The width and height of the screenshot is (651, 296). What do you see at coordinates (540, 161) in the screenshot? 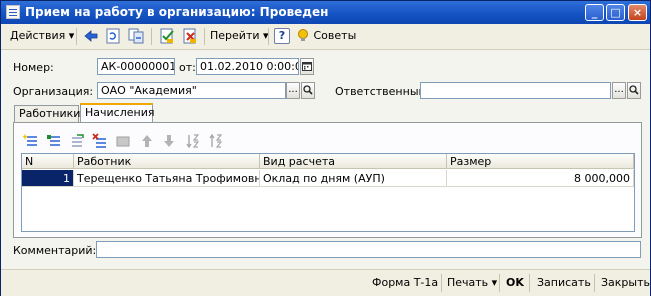
I see `column-header-amount: Размер` at bounding box center [540, 161].